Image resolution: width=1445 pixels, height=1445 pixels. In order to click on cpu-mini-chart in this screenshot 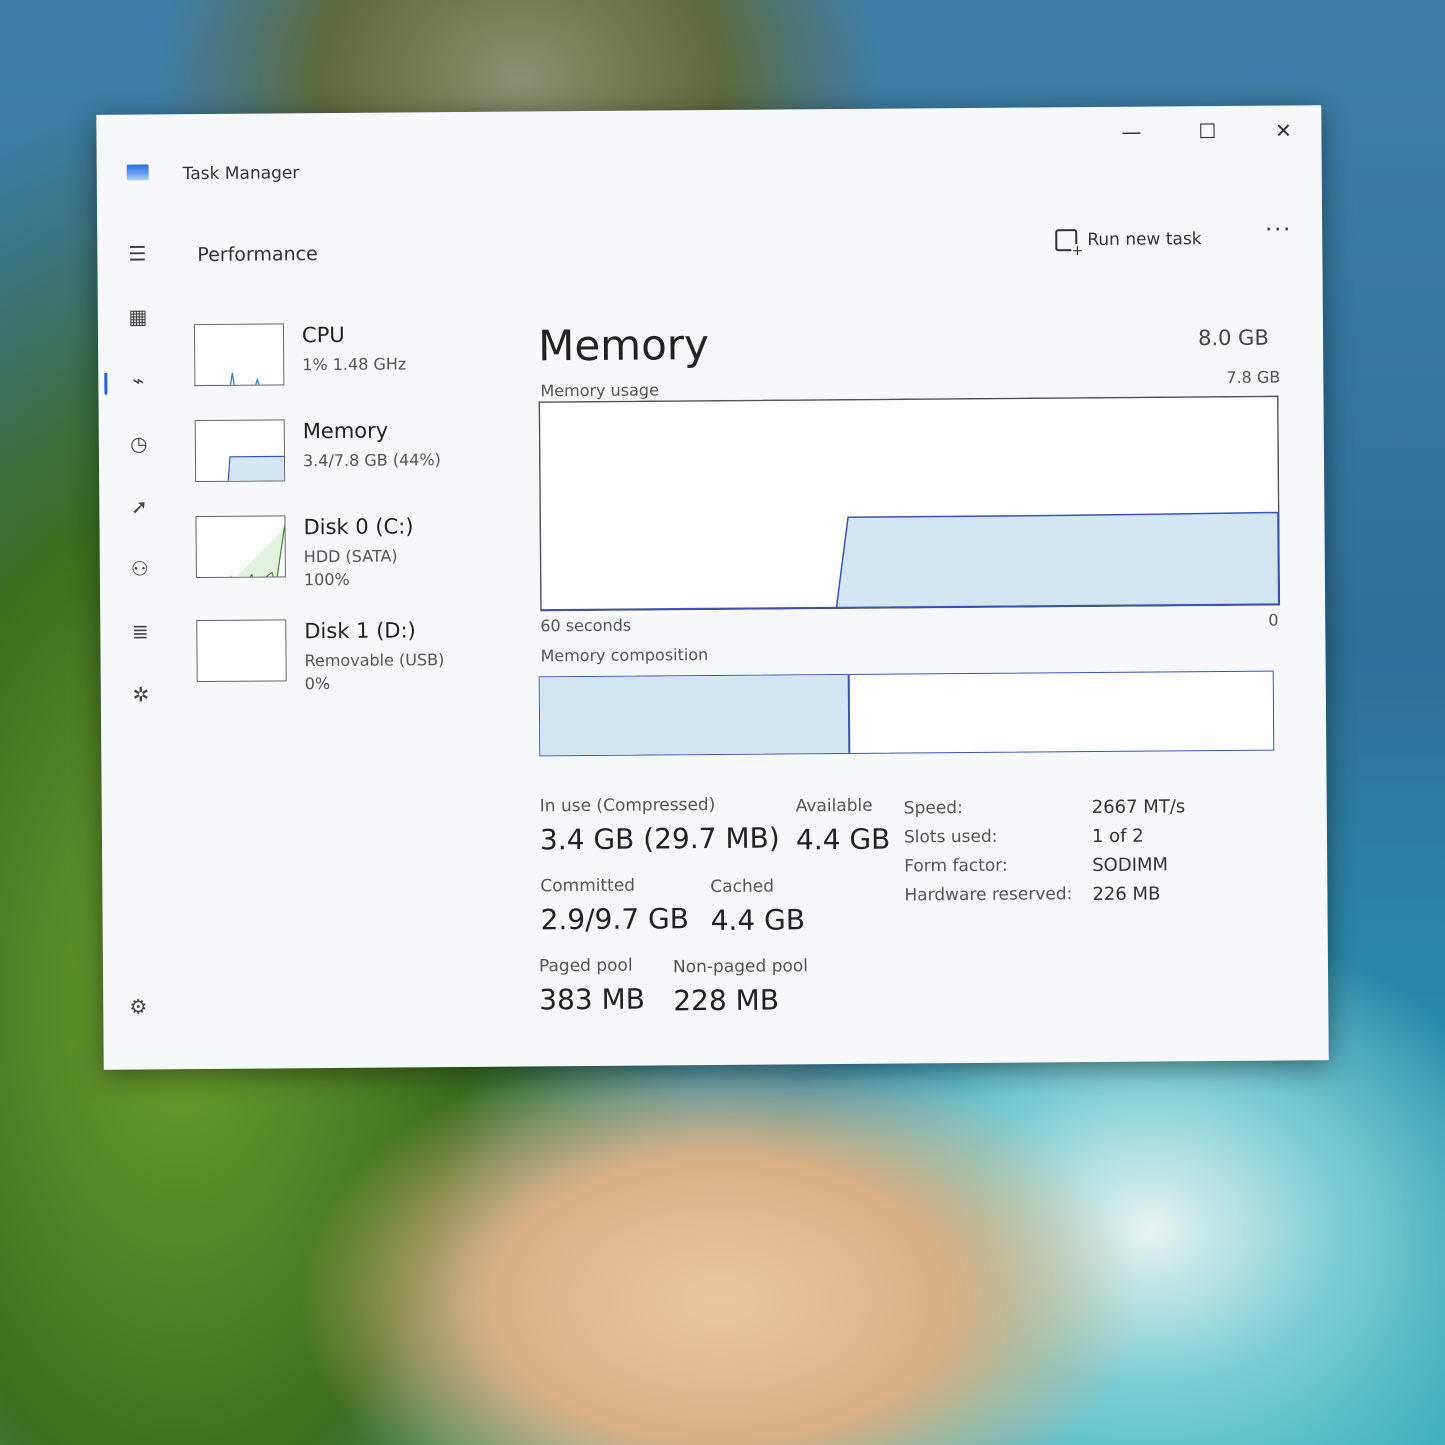, I will do `click(240, 379)`.